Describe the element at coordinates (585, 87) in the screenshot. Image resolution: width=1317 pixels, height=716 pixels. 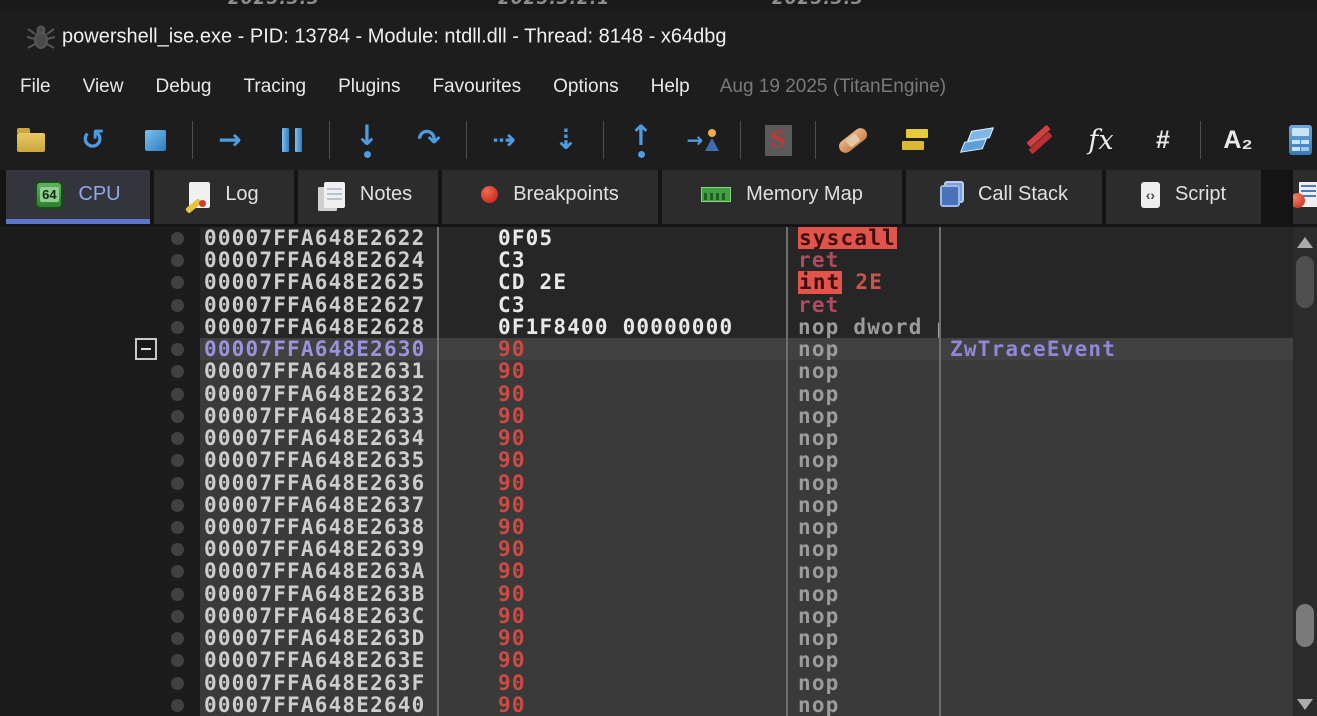
I see `menu-item-options: Options` at that location.